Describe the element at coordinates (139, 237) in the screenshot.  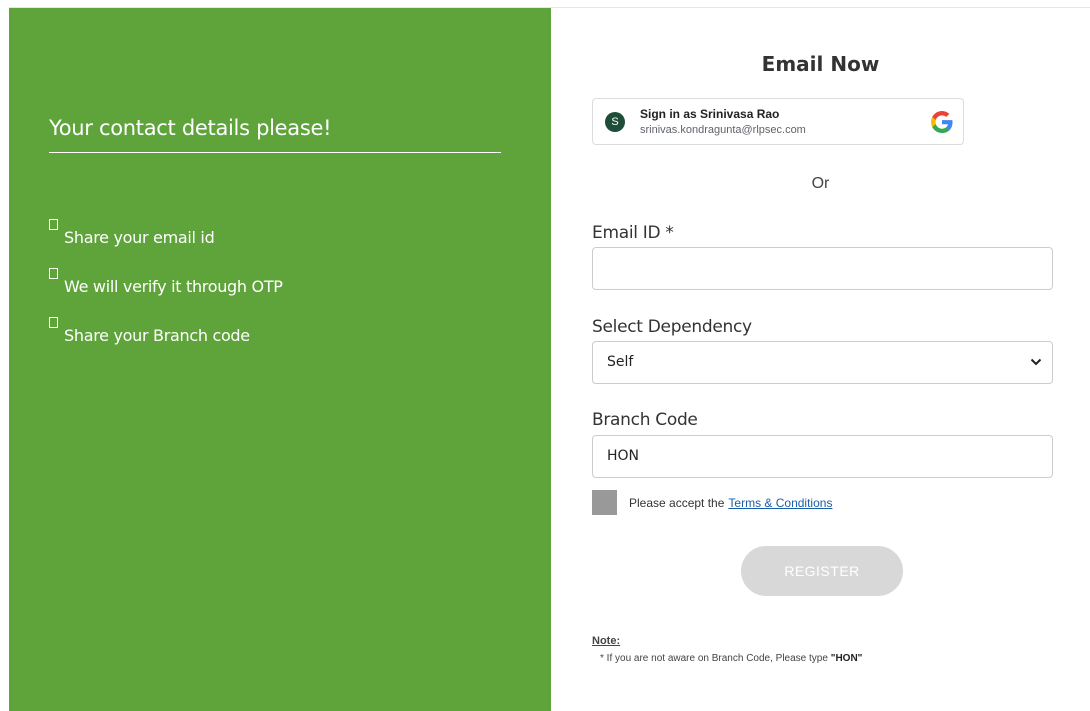
I see `step-text: Share your email id` at that location.